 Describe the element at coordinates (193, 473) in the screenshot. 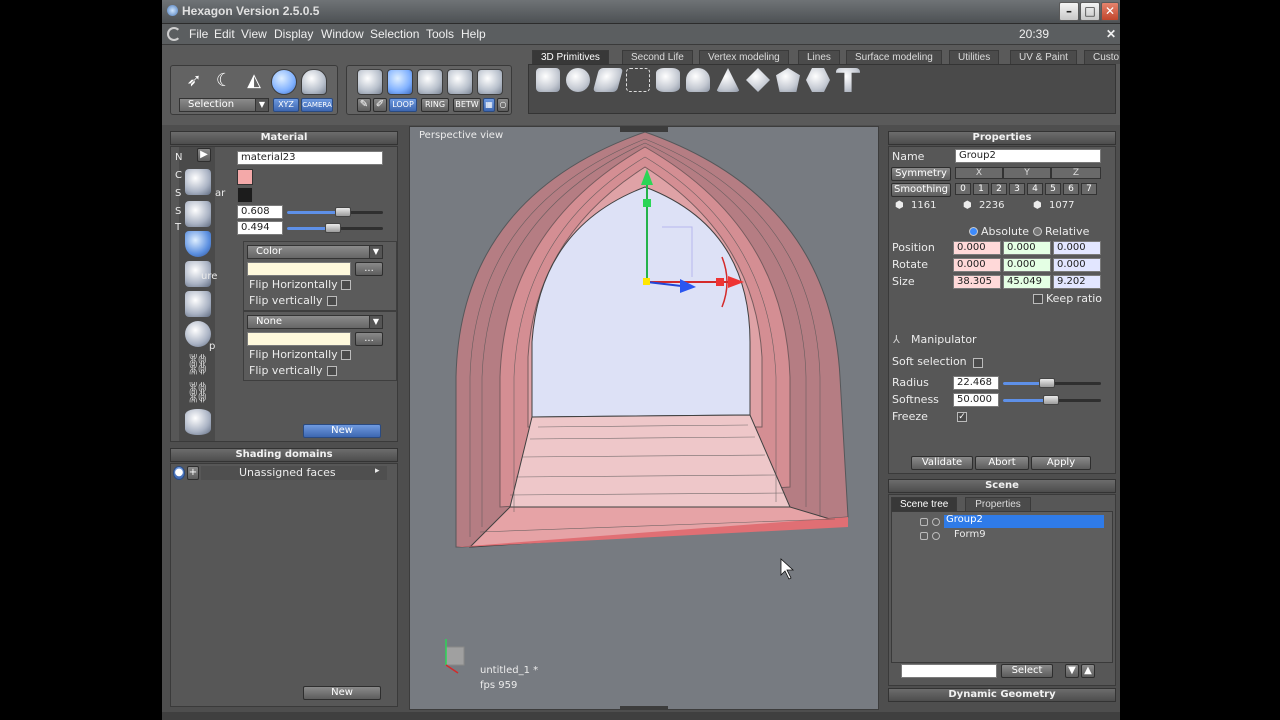

I see `add-domain-button: +` at that location.